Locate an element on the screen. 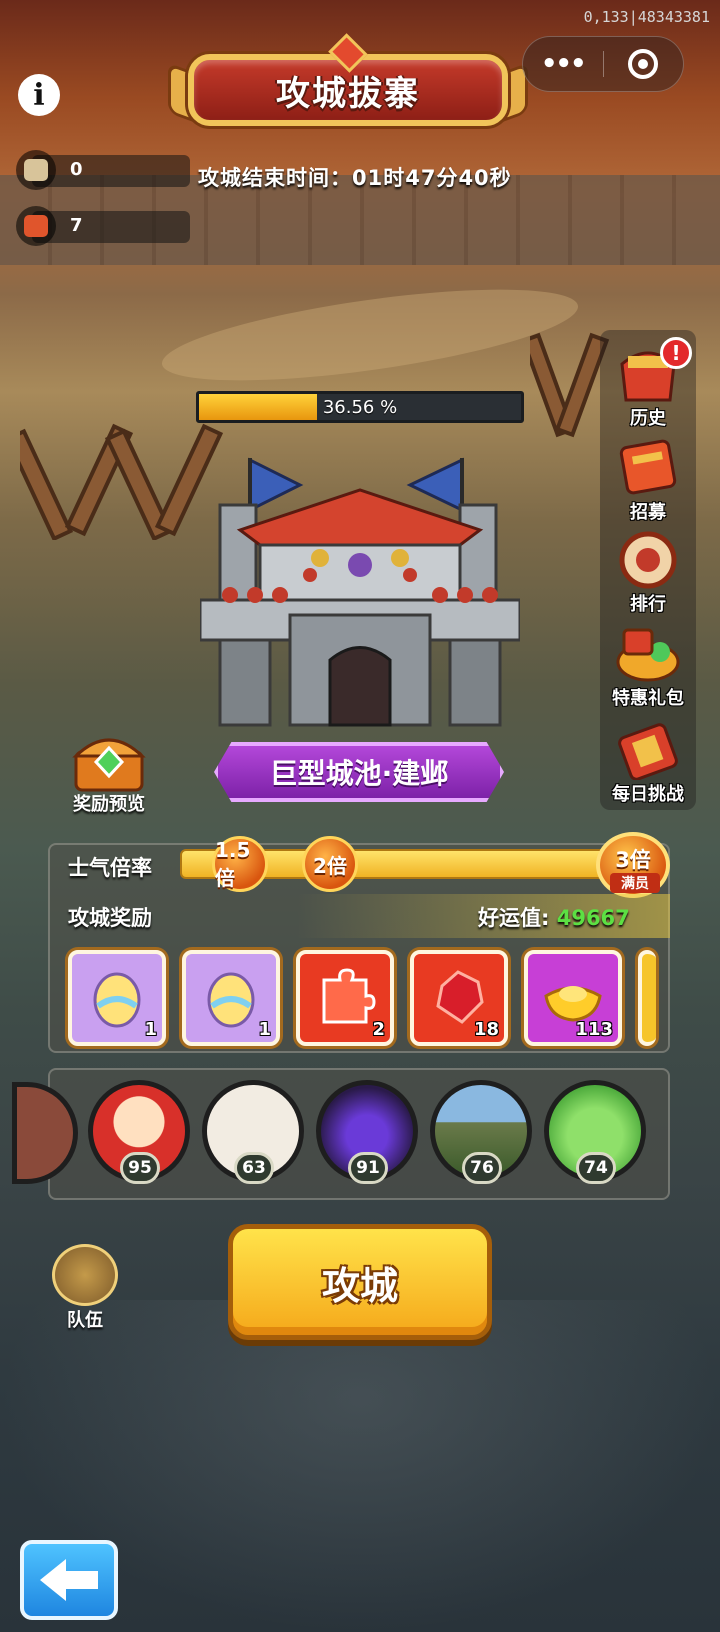 This screenshot has height=1632, width=720. scroll-icon is located at coordinates (36, 170).